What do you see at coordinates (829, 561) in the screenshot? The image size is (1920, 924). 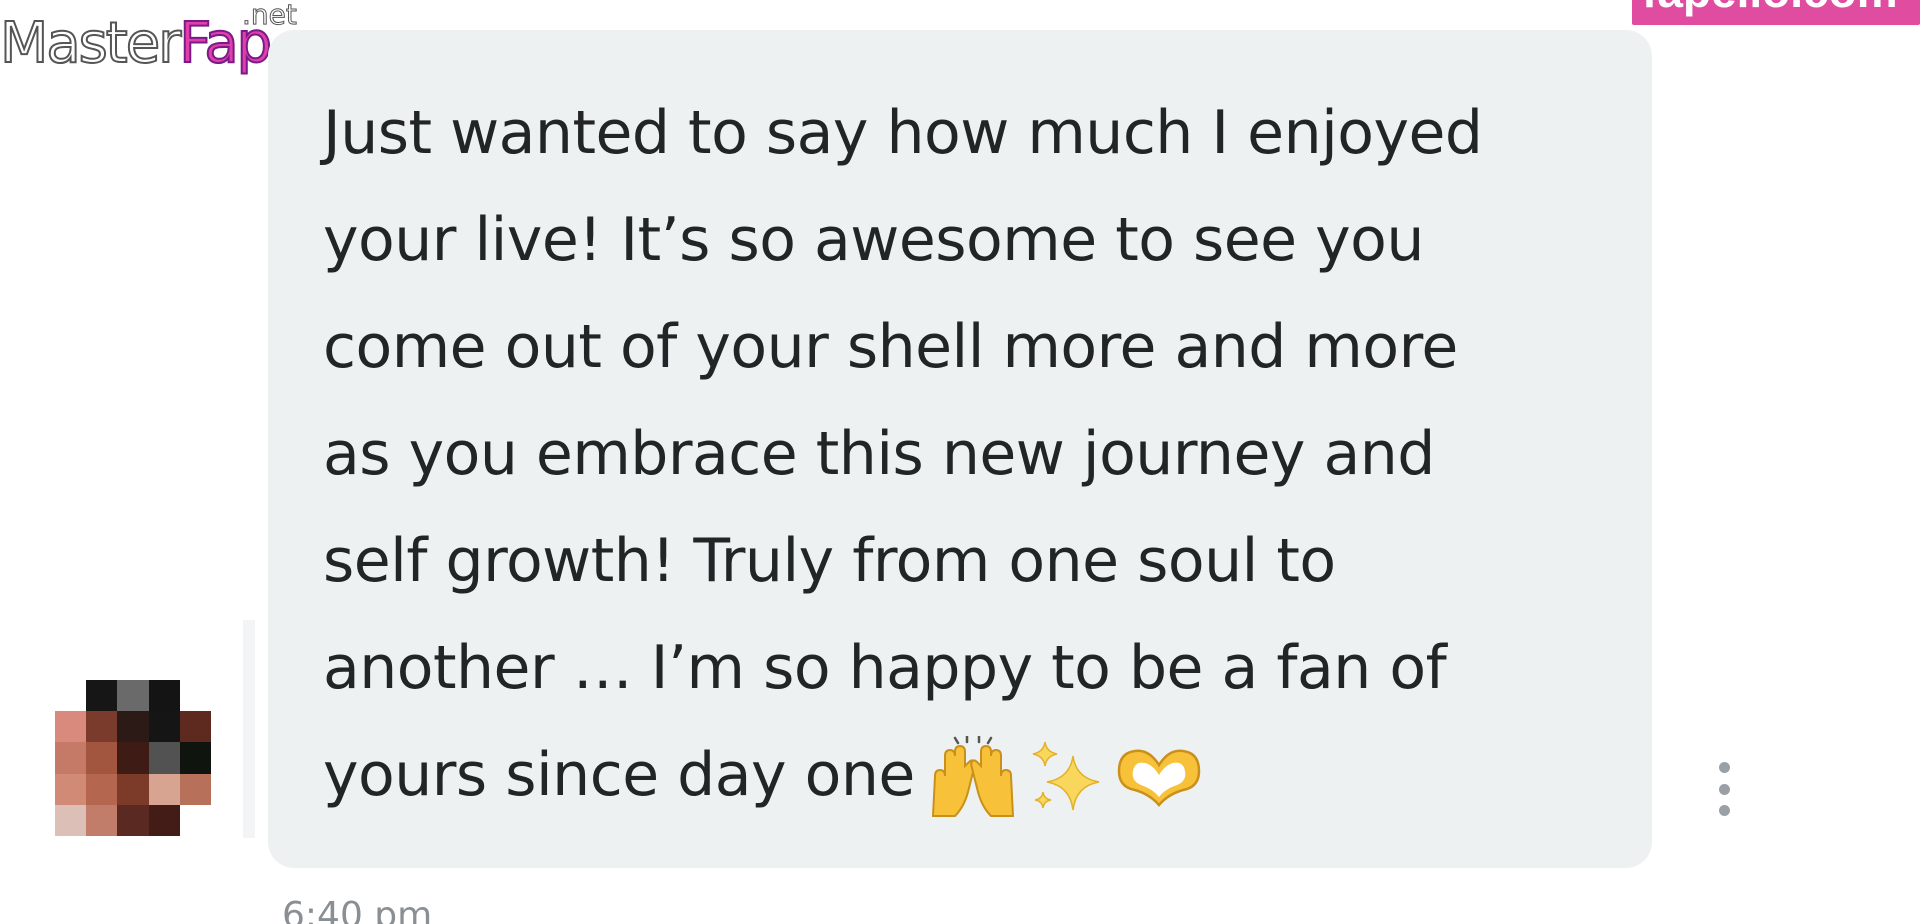 I see `message-line: self growth! Truly from one soul to` at bounding box center [829, 561].